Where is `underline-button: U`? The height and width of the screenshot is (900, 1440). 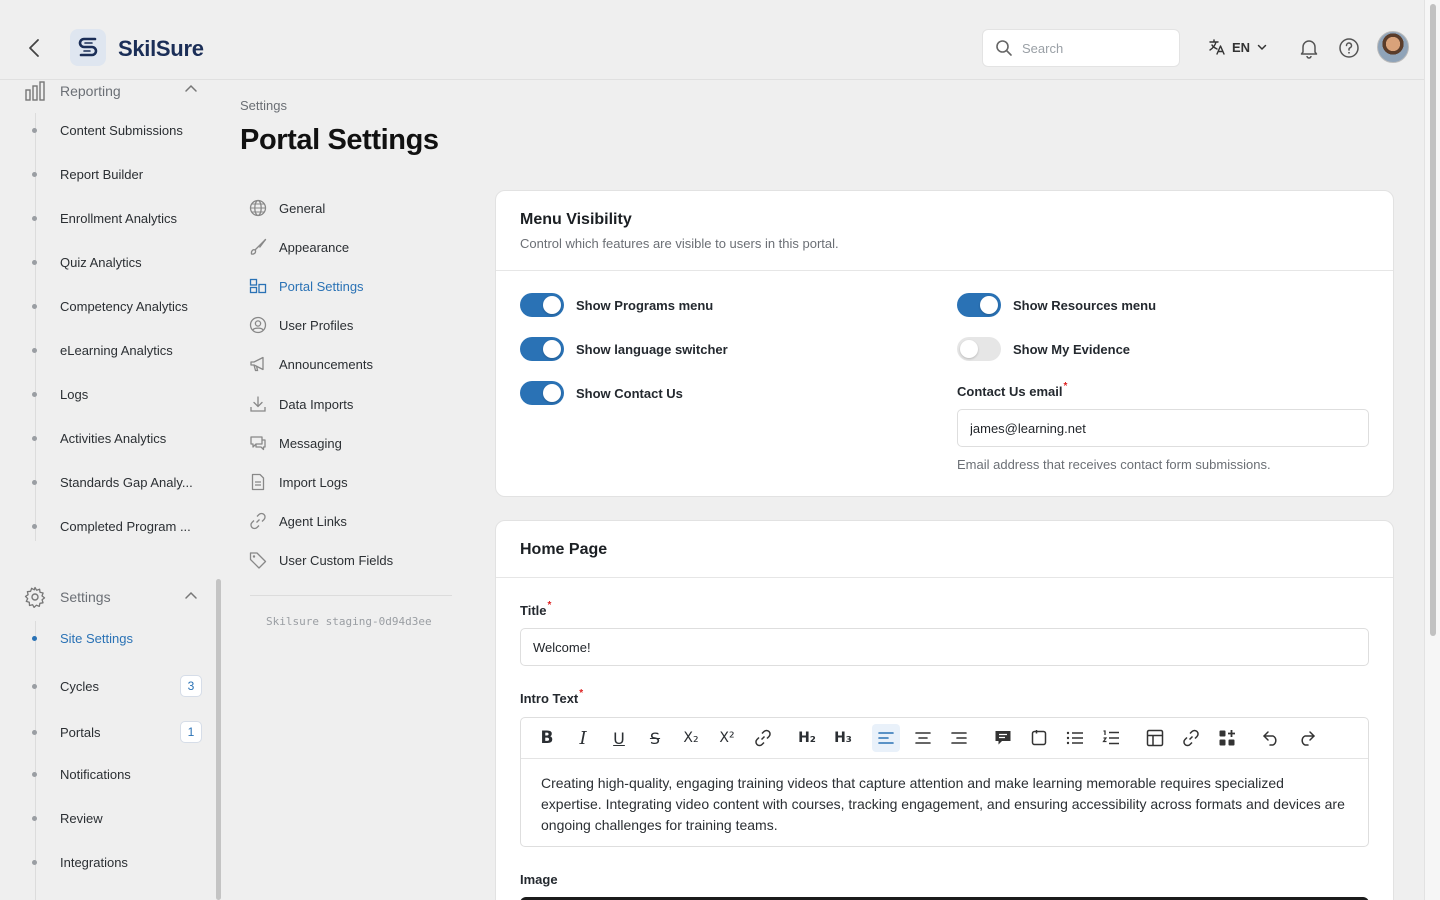
underline-button: U is located at coordinates (619, 738).